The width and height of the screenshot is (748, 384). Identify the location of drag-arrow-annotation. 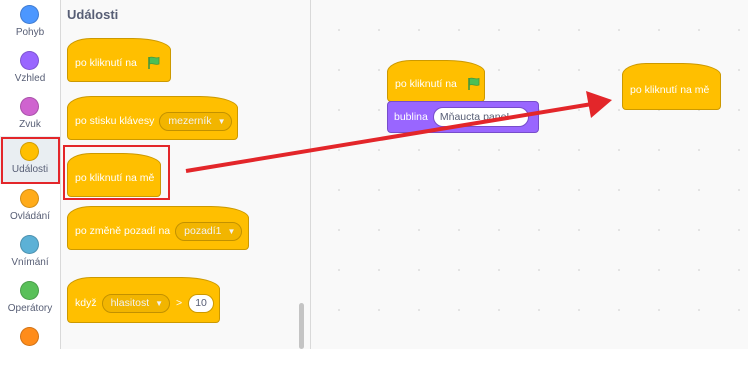
(398, 132).